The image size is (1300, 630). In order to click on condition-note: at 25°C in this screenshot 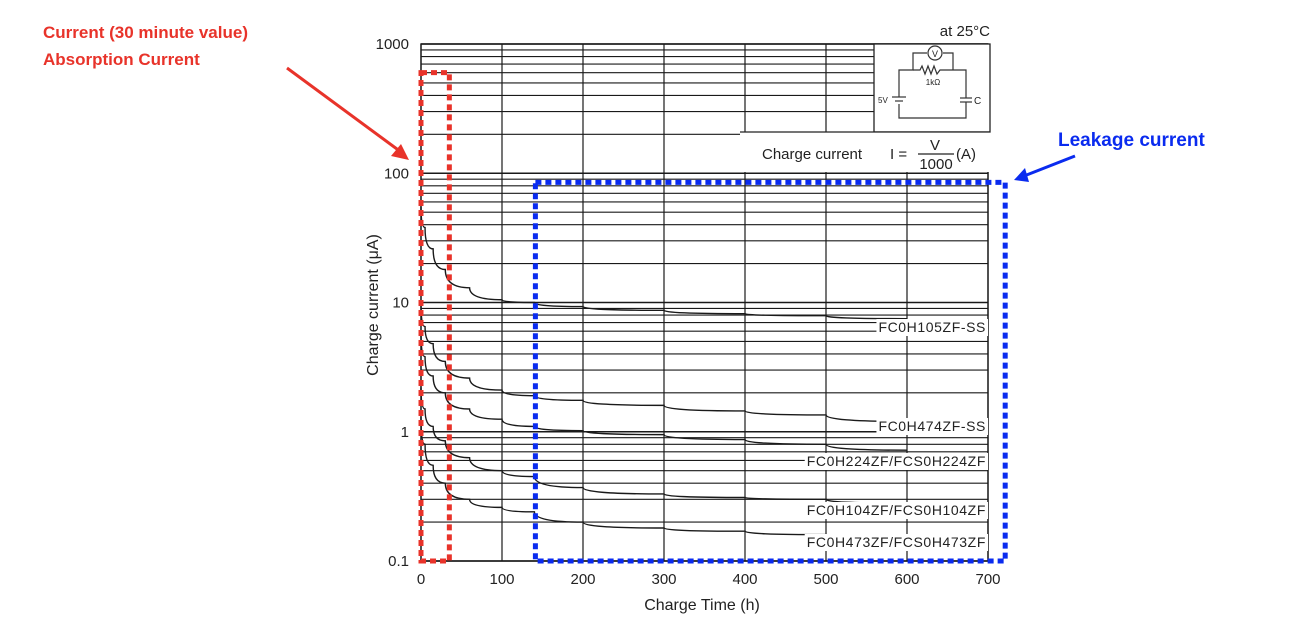, I will do `click(965, 31)`.